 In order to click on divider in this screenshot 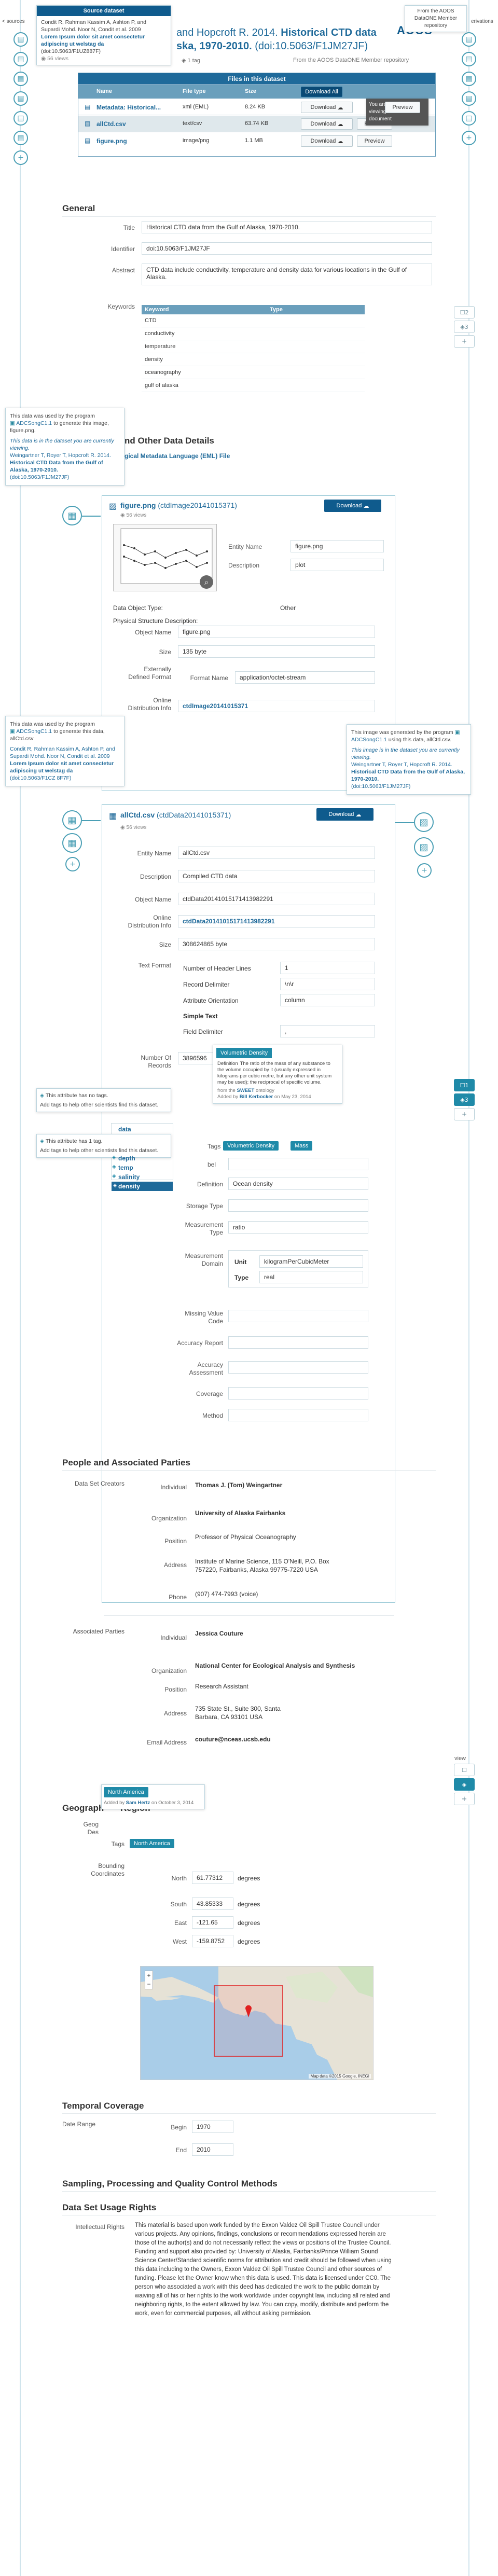, I will do `click(249, 1615)`.